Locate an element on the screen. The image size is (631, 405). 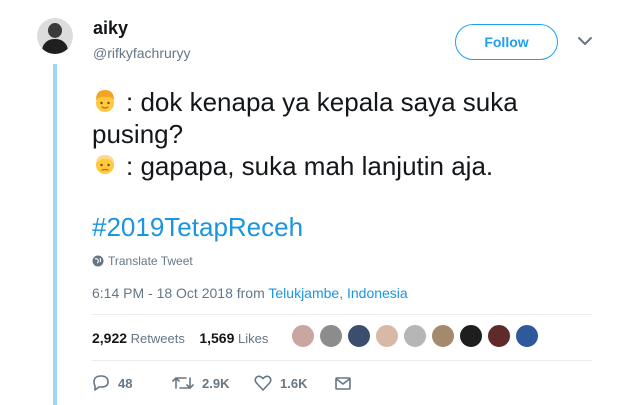
tweet-line-1: : dok kenapa ya kepala saya suka is located at coordinates (305, 102).